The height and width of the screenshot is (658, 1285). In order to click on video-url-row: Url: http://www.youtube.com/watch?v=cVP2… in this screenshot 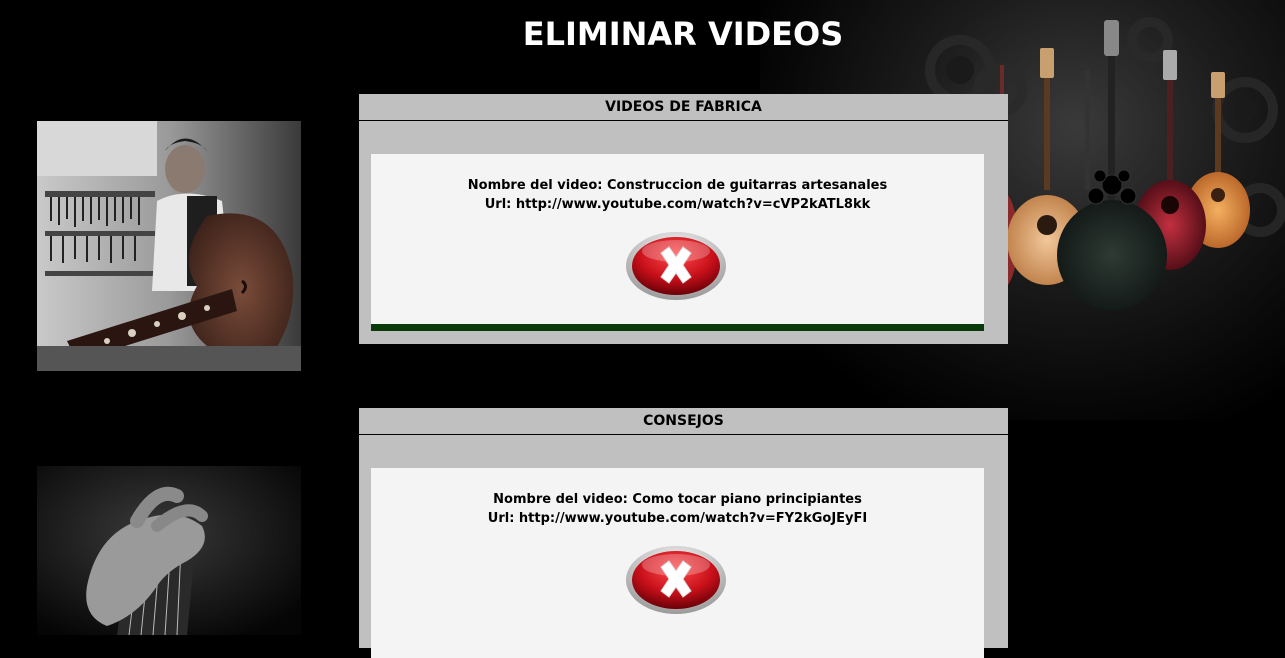, I will do `click(677, 204)`.